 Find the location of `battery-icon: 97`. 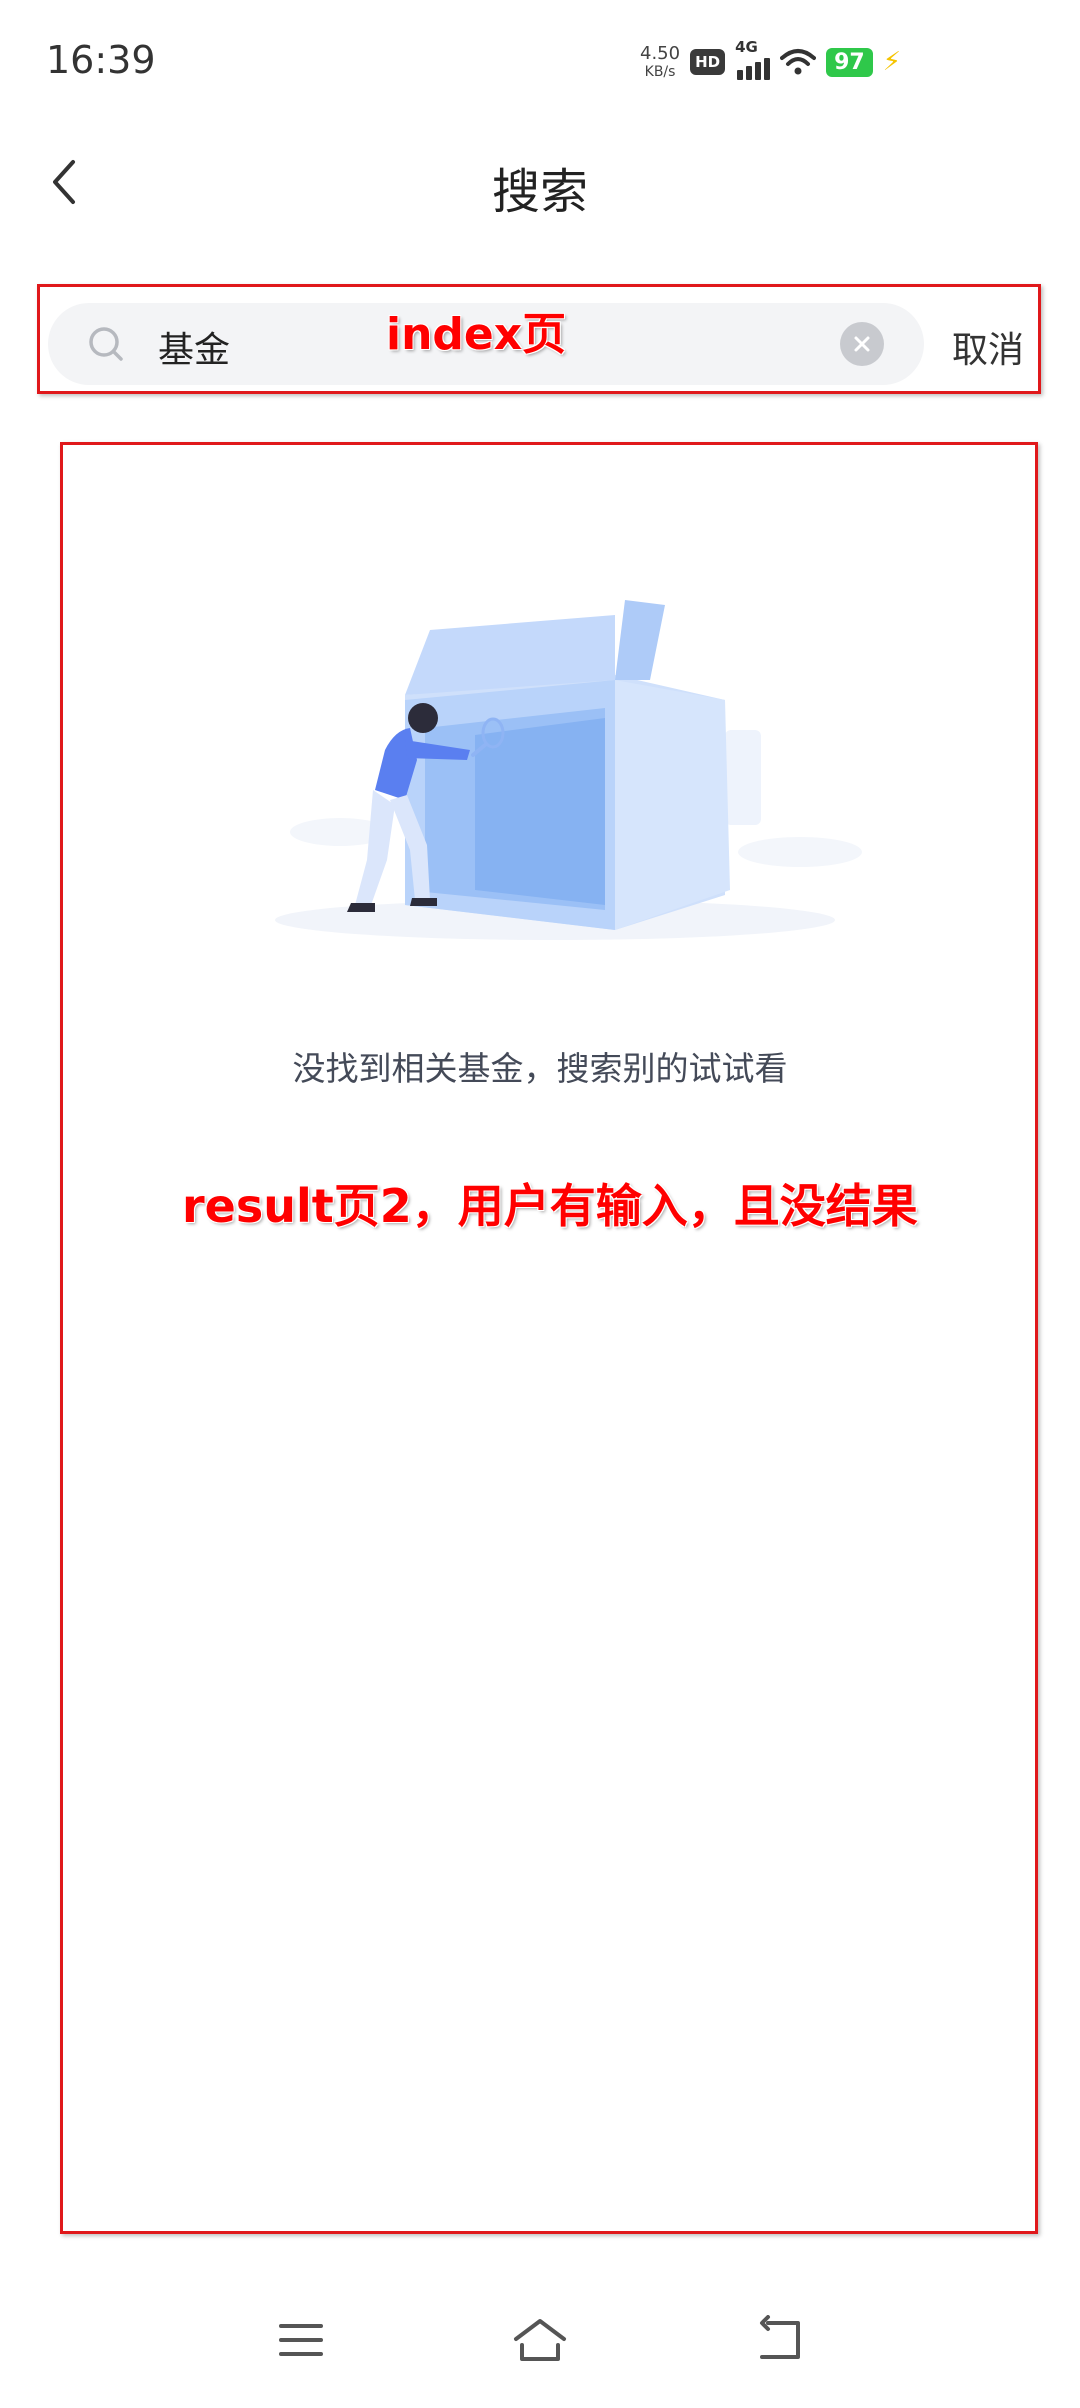

battery-icon: 97 is located at coordinates (849, 62).